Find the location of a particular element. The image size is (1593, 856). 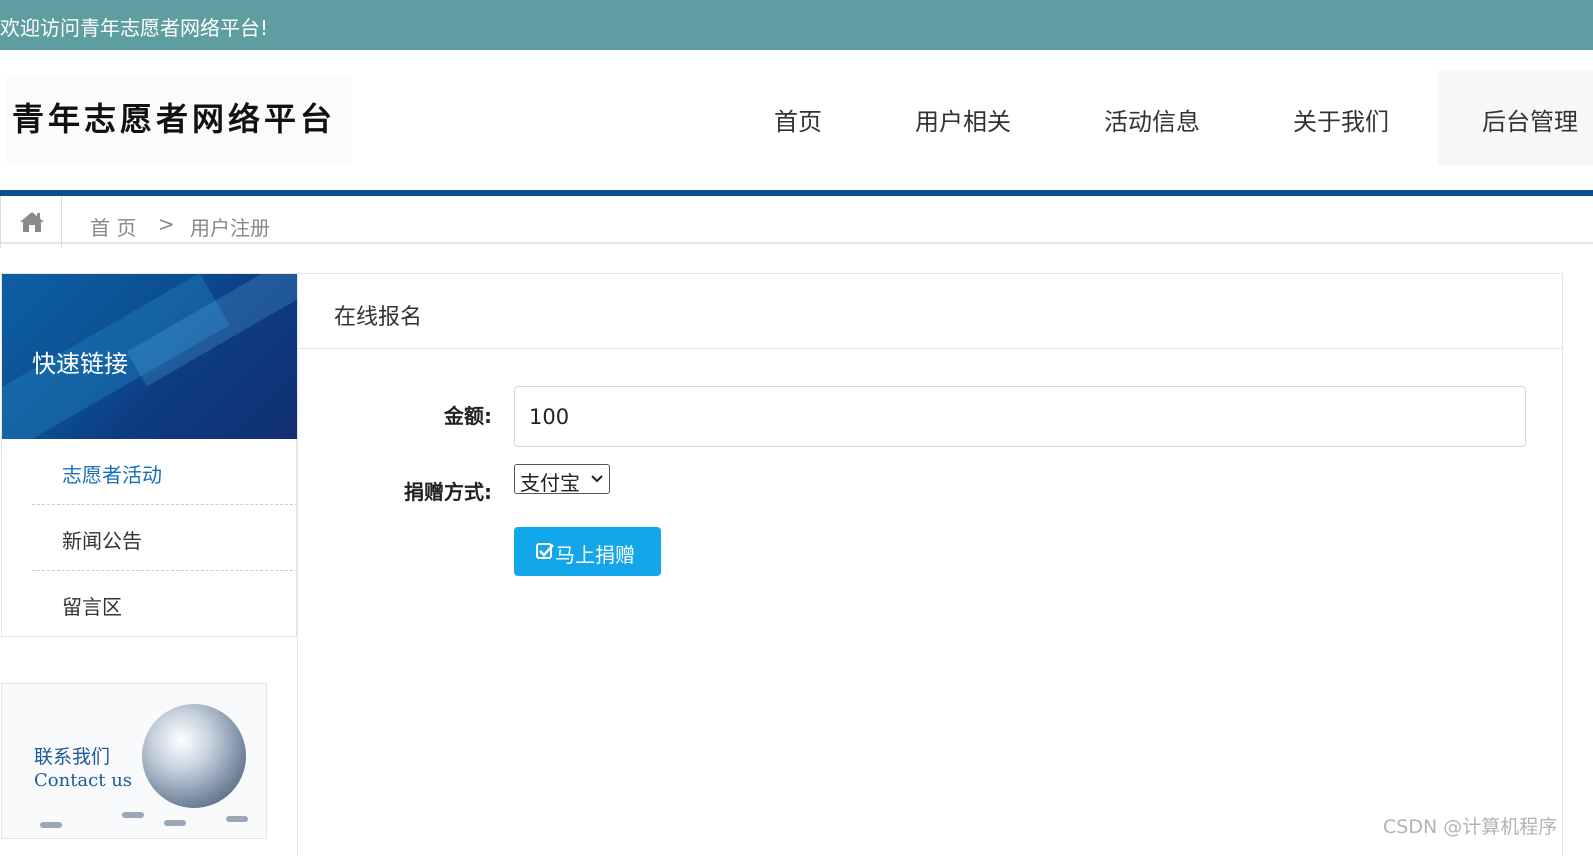

nav-item-user: 用户相关 is located at coordinates (963, 119).